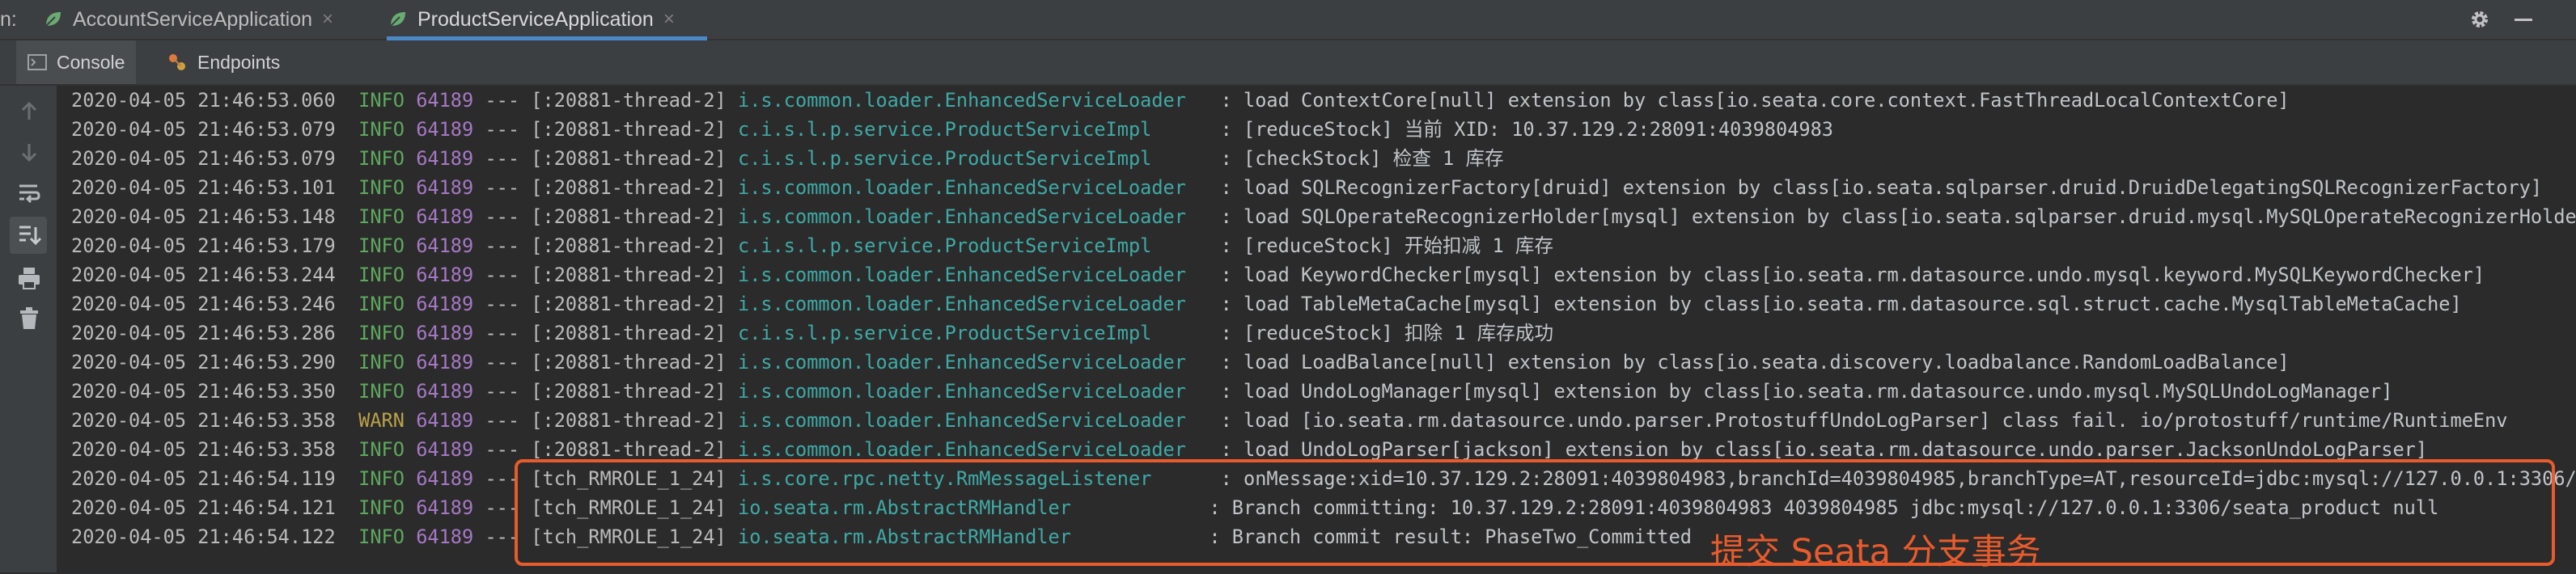  Describe the element at coordinates (29, 319) in the screenshot. I see `trash-icon` at that location.